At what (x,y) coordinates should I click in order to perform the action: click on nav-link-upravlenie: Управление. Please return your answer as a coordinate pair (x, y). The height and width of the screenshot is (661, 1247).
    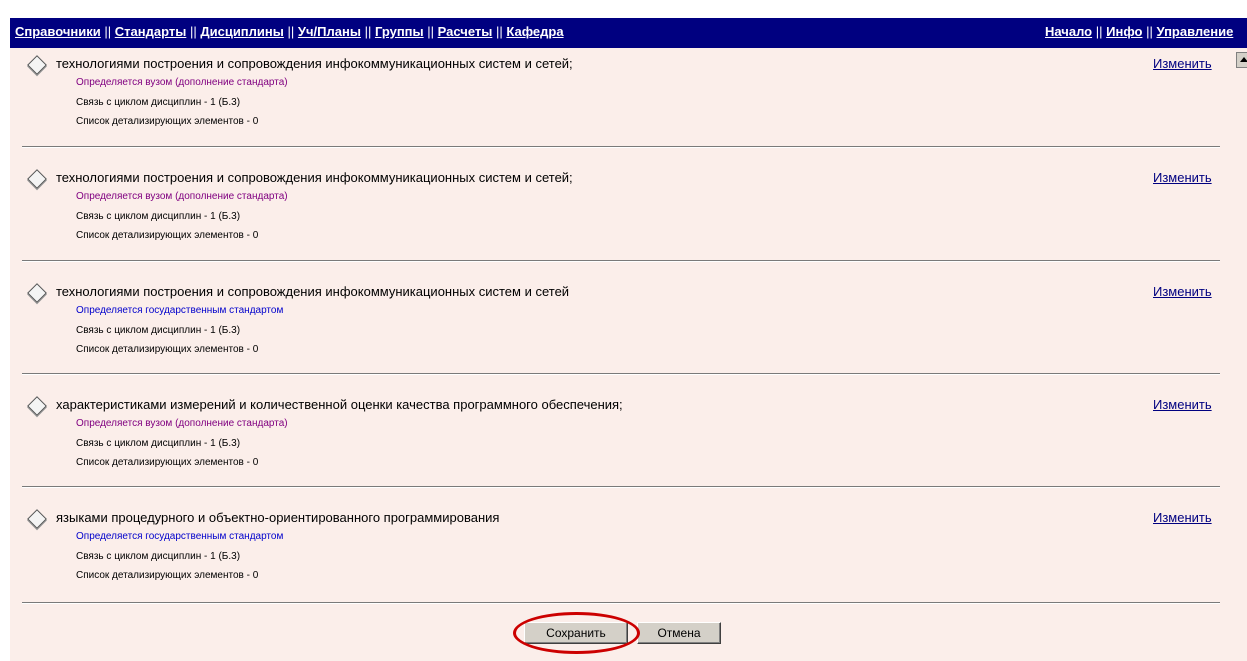
    Looking at the image, I should click on (1194, 31).